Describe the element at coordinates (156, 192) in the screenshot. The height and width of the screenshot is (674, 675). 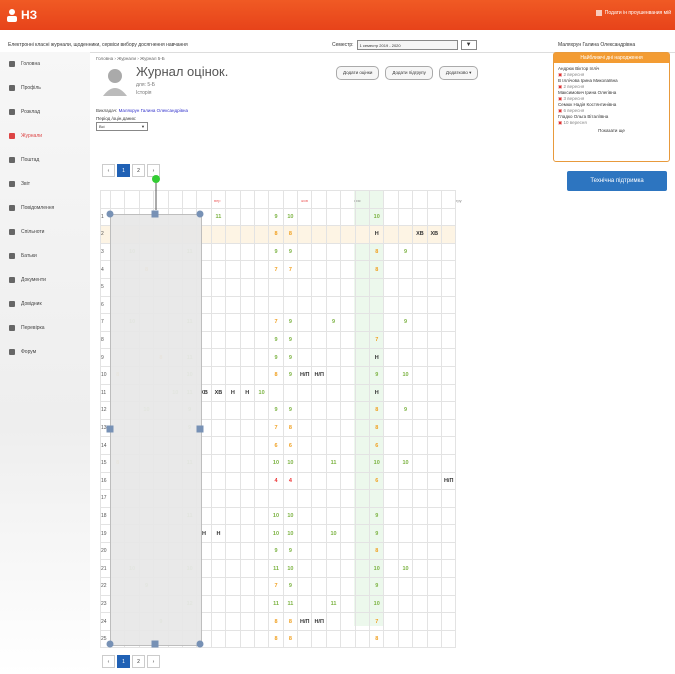
I see `rotate-handle` at that location.